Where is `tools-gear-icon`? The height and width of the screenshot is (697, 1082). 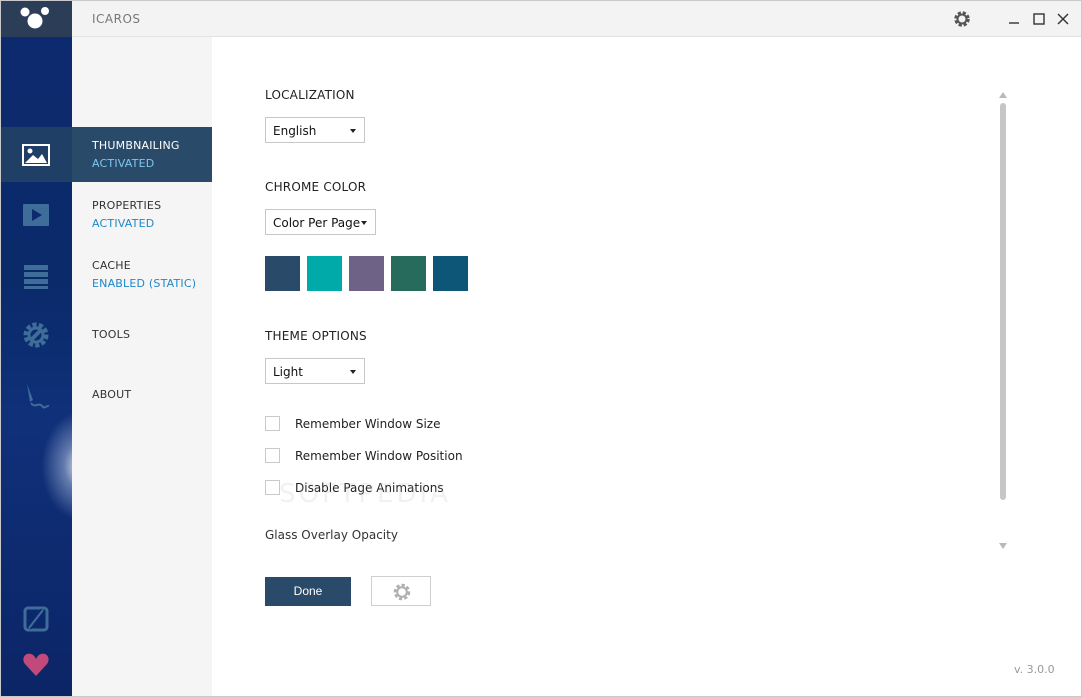
tools-gear-icon is located at coordinates (36, 335).